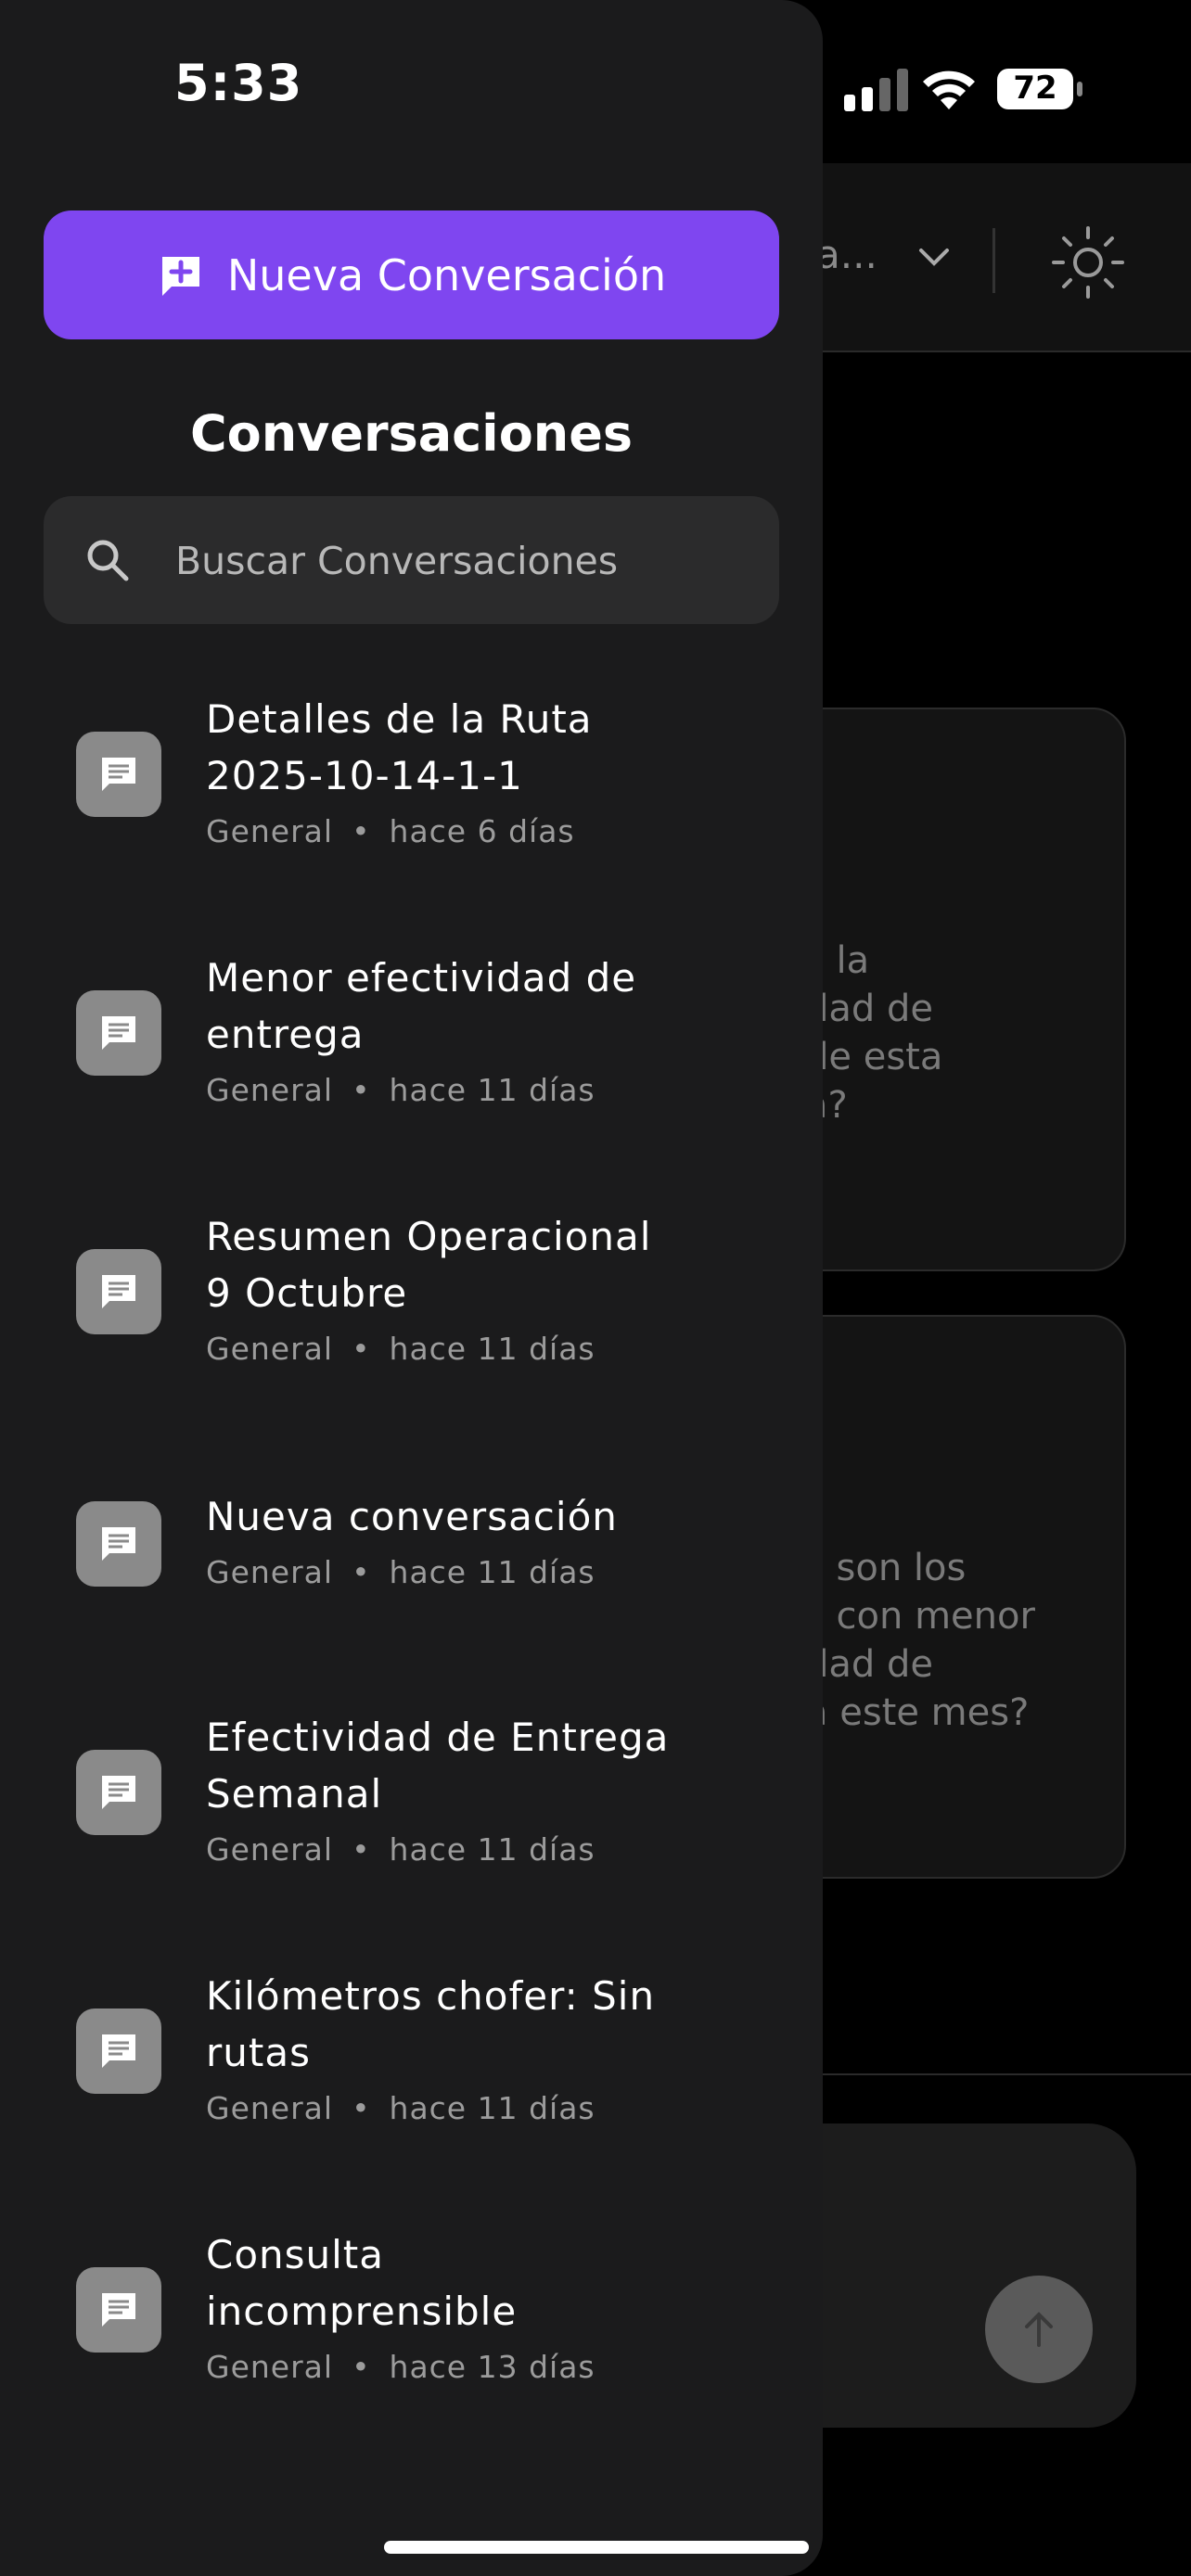  Describe the element at coordinates (438, 1766) in the screenshot. I see `conversation-title: Efectividad de Entrega Semanal` at that location.